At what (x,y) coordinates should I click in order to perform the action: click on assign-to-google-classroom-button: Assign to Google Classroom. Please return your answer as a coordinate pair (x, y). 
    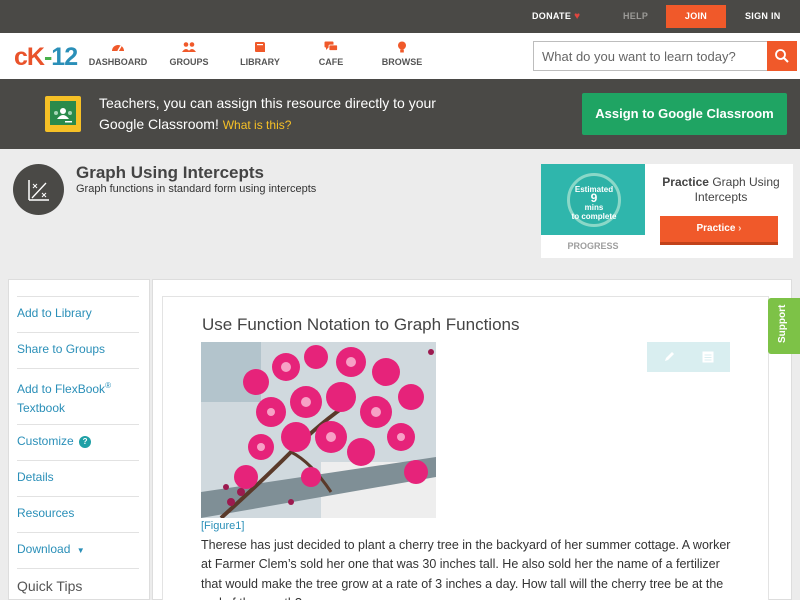
    Looking at the image, I should click on (684, 114).